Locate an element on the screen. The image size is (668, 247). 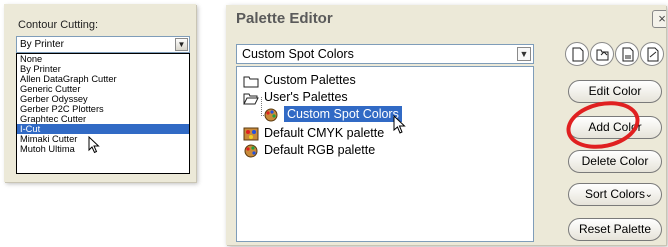
tree-item-custom-spot-colors: Custom Spot Colors is located at coordinates (332, 114).